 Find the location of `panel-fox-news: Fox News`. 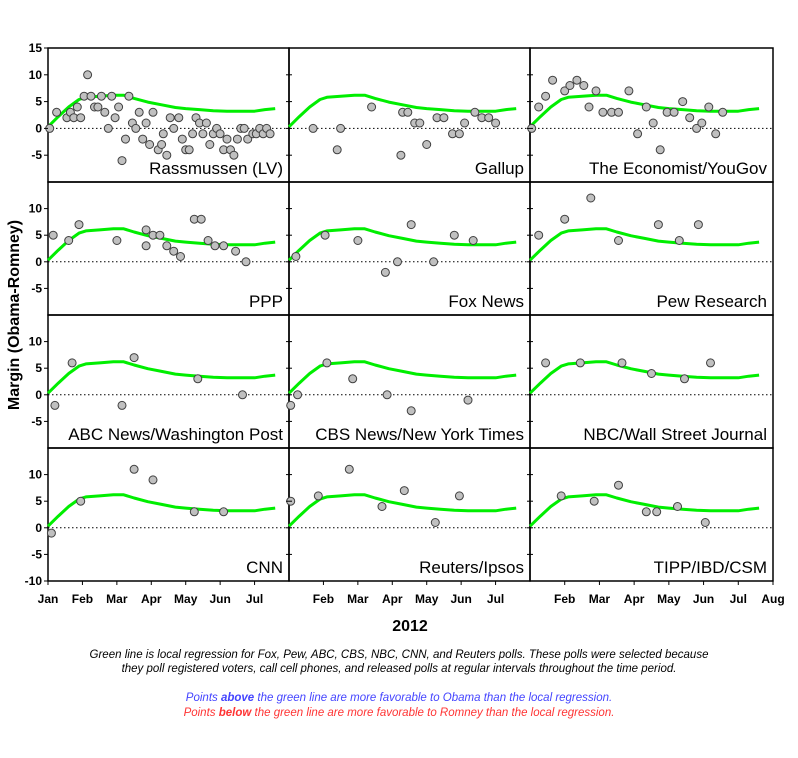

panel-fox-news: Fox News is located at coordinates (409, 248).